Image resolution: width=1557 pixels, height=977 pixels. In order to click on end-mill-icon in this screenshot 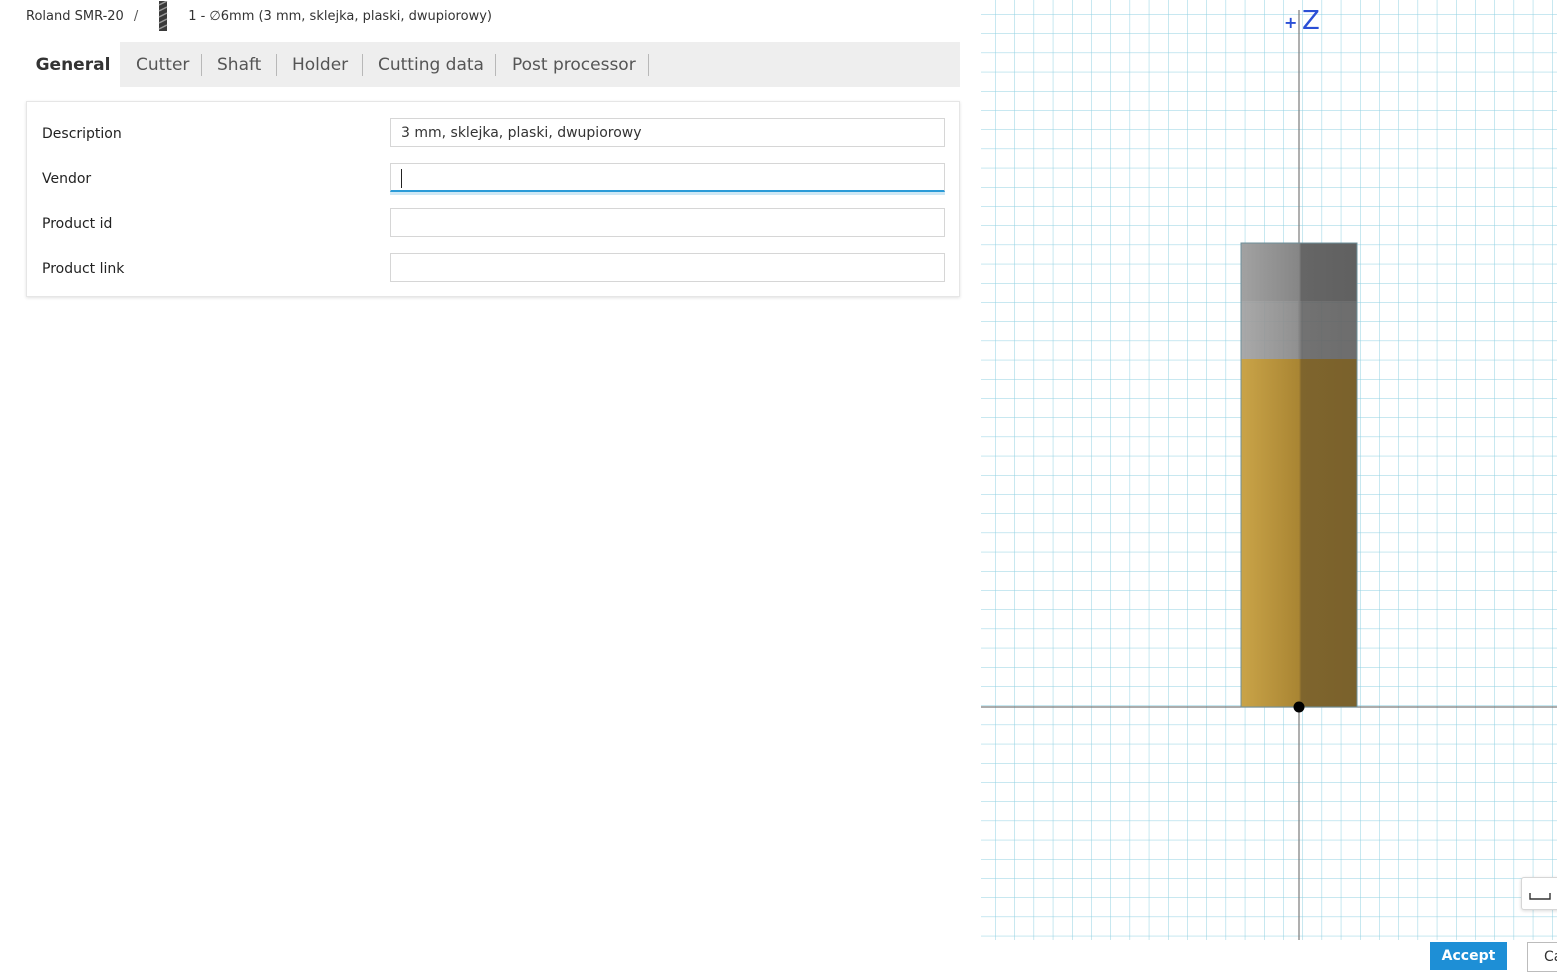, I will do `click(163, 16)`.